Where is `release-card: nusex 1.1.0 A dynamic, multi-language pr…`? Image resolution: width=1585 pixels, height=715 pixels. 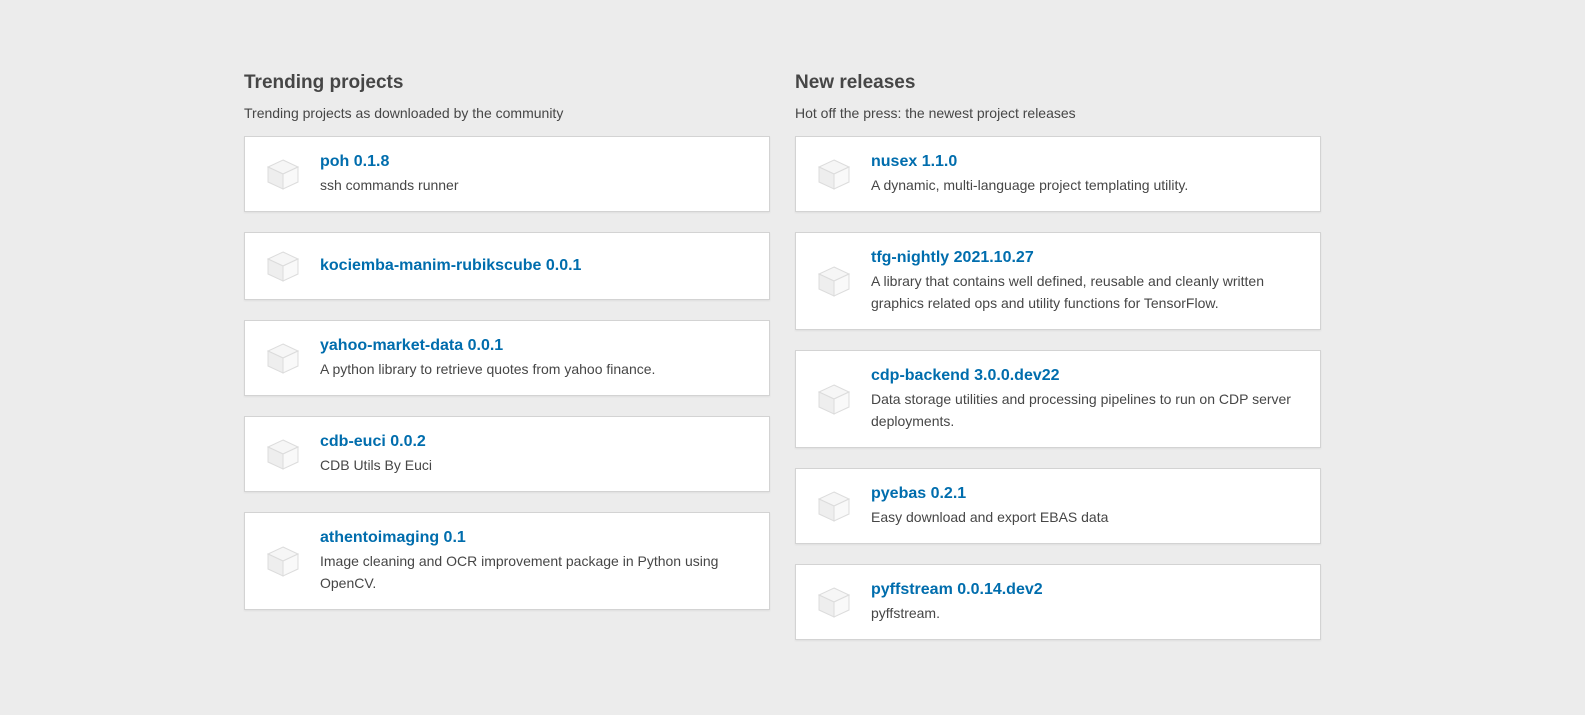
release-card: nusex 1.1.0 A dynamic, multi-language pr… is located at coordinates (1058, 174).